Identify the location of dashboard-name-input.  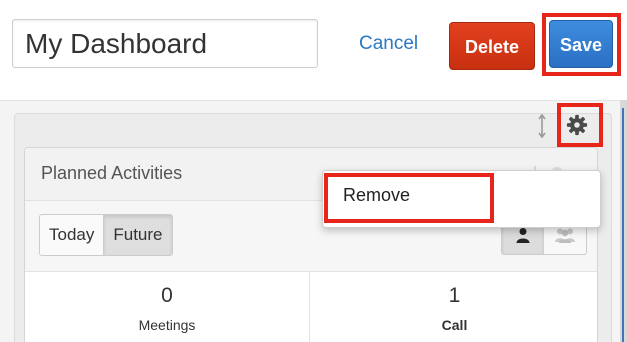
(165, 43).